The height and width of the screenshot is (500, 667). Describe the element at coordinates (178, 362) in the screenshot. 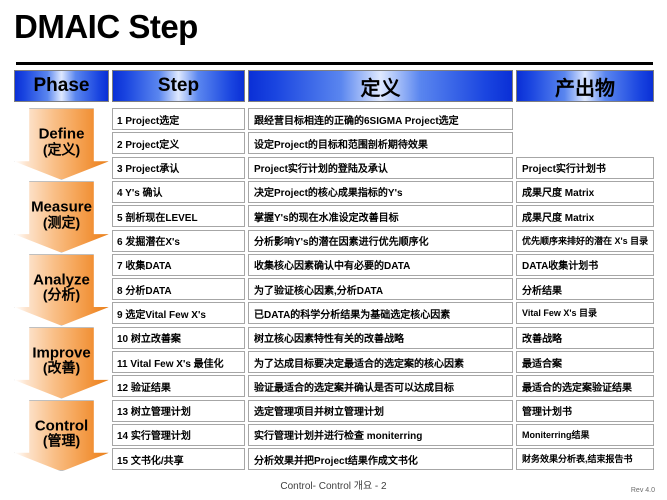

I see `step-cell: 11 Vital Few X's 最佳化` at that location.